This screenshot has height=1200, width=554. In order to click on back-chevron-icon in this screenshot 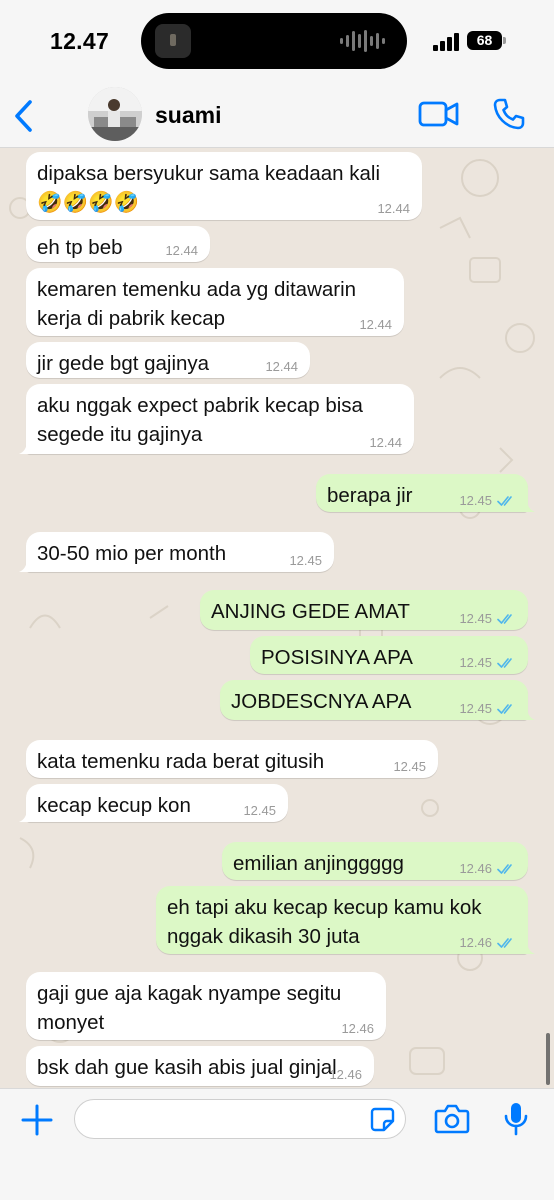, I will do `click(23, 116)`.